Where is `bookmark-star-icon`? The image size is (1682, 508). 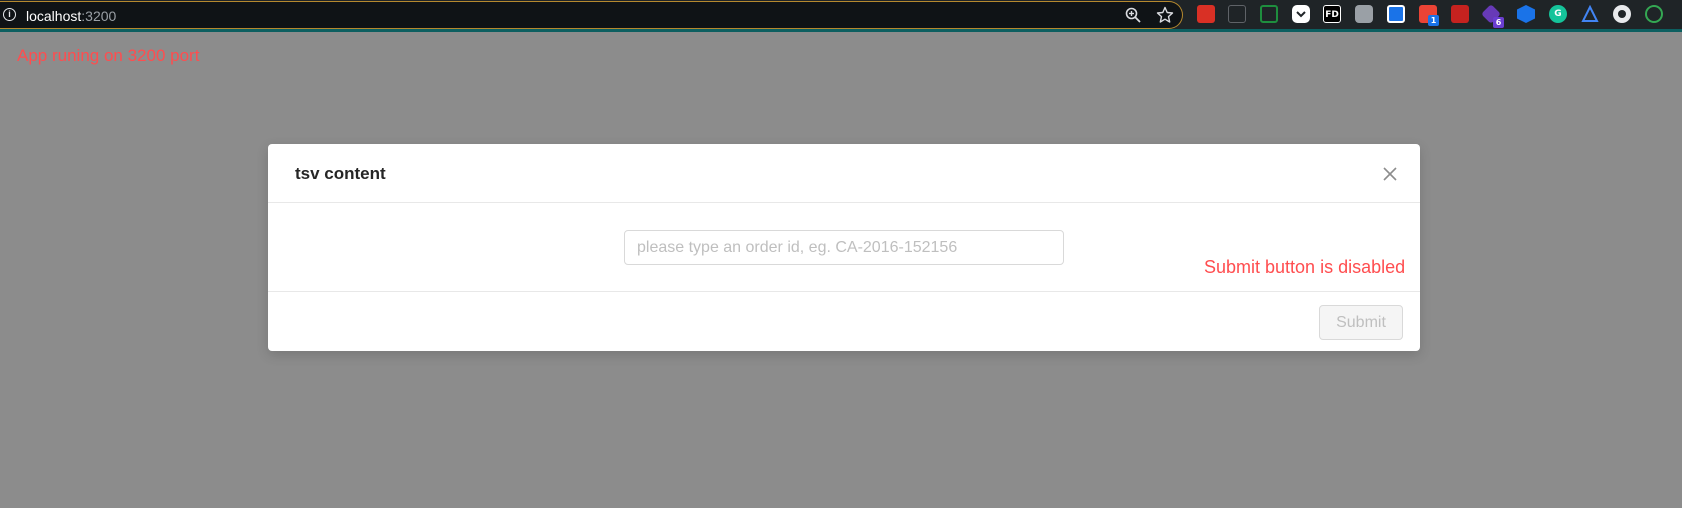 bookmark-star-icon is located at coordinates (1165, 16).